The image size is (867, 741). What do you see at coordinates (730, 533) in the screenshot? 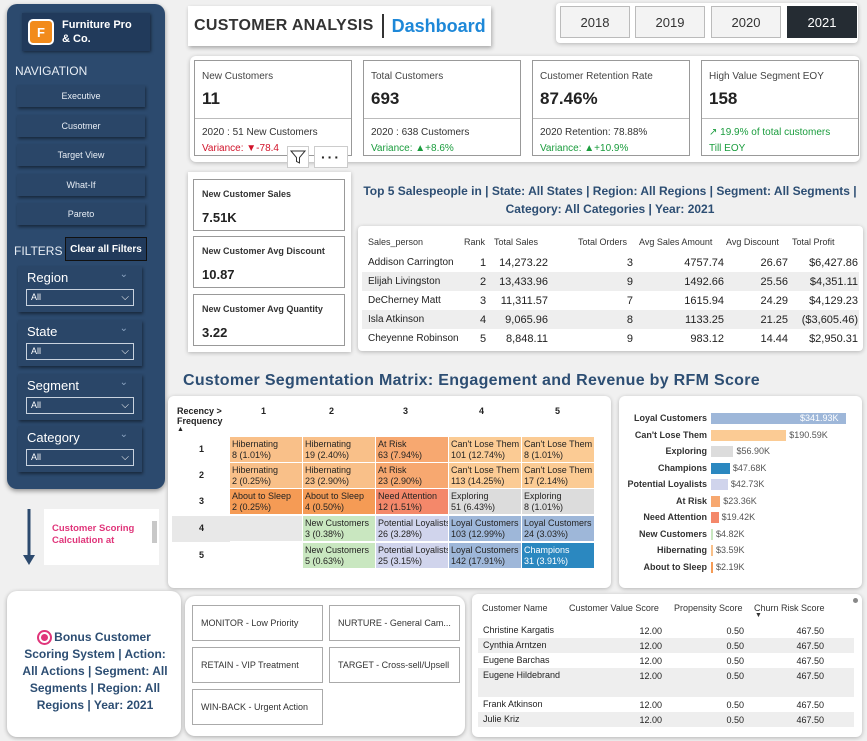
I see `bar-value-label: $4.82K` at bounding box center [730, 533].